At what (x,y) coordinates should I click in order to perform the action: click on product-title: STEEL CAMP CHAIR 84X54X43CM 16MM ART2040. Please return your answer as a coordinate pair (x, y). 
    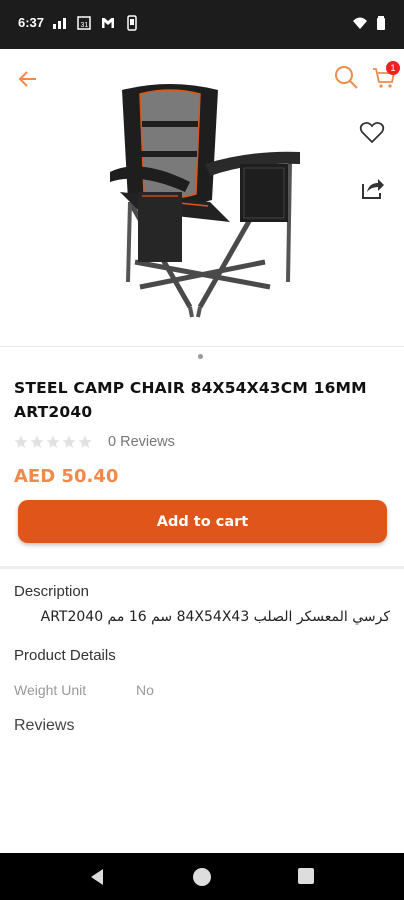
    Looking at the image, I should click on (190, 400).